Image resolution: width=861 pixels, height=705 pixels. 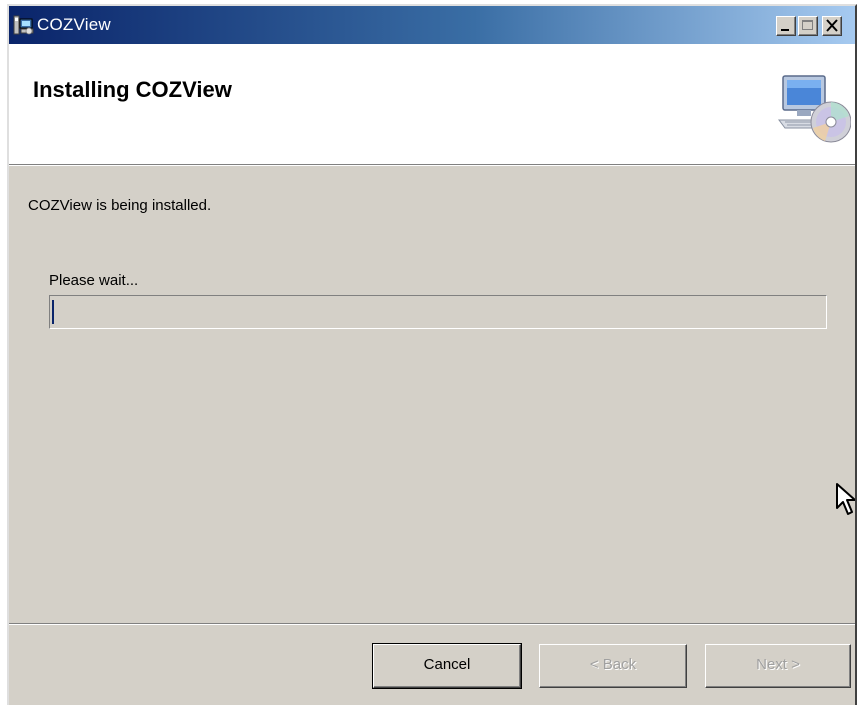 I want to click on window-title: COZView, so click(x=74, y=24).